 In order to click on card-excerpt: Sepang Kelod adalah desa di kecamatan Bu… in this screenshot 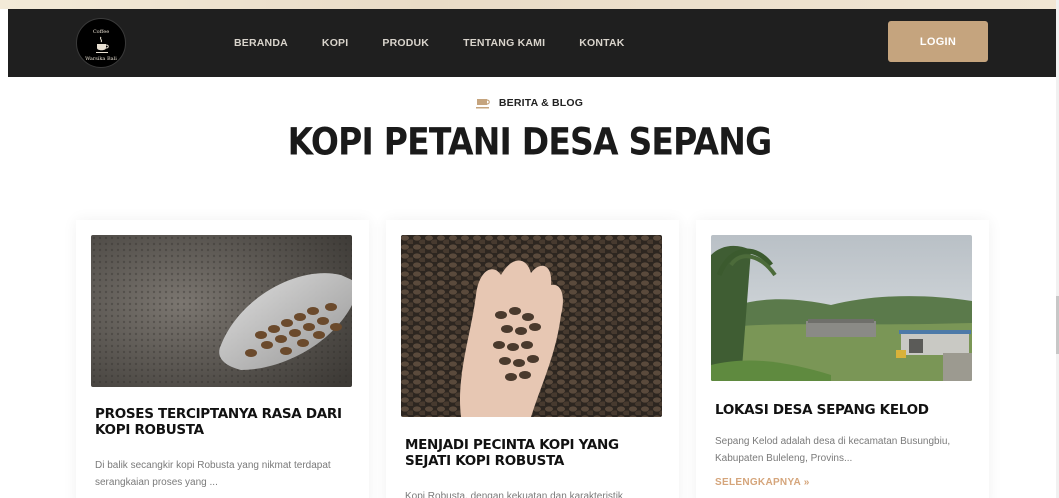, I will do `click(833, 450)`.